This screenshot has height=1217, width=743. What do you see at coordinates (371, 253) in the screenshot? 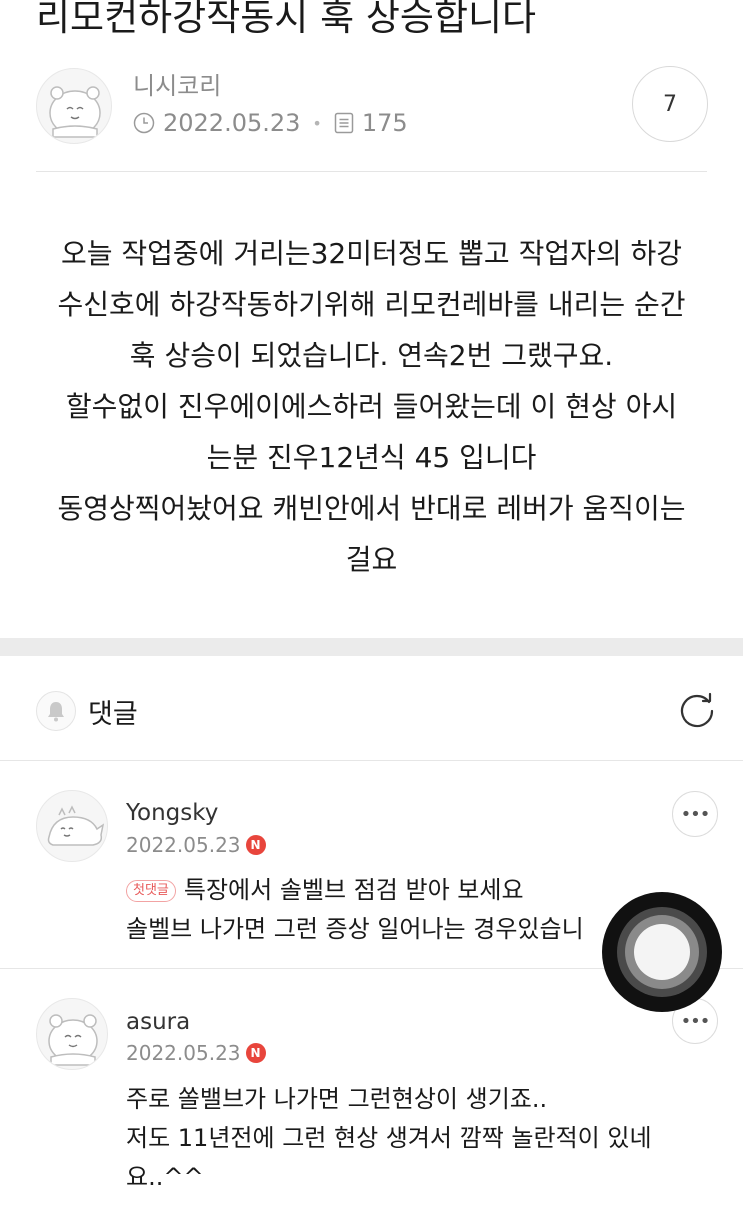
I see `post-body-line: 오늘 작업중에 거리는32미터정도 뽑고 작업자의 하강` at bounding box center [371, 253].